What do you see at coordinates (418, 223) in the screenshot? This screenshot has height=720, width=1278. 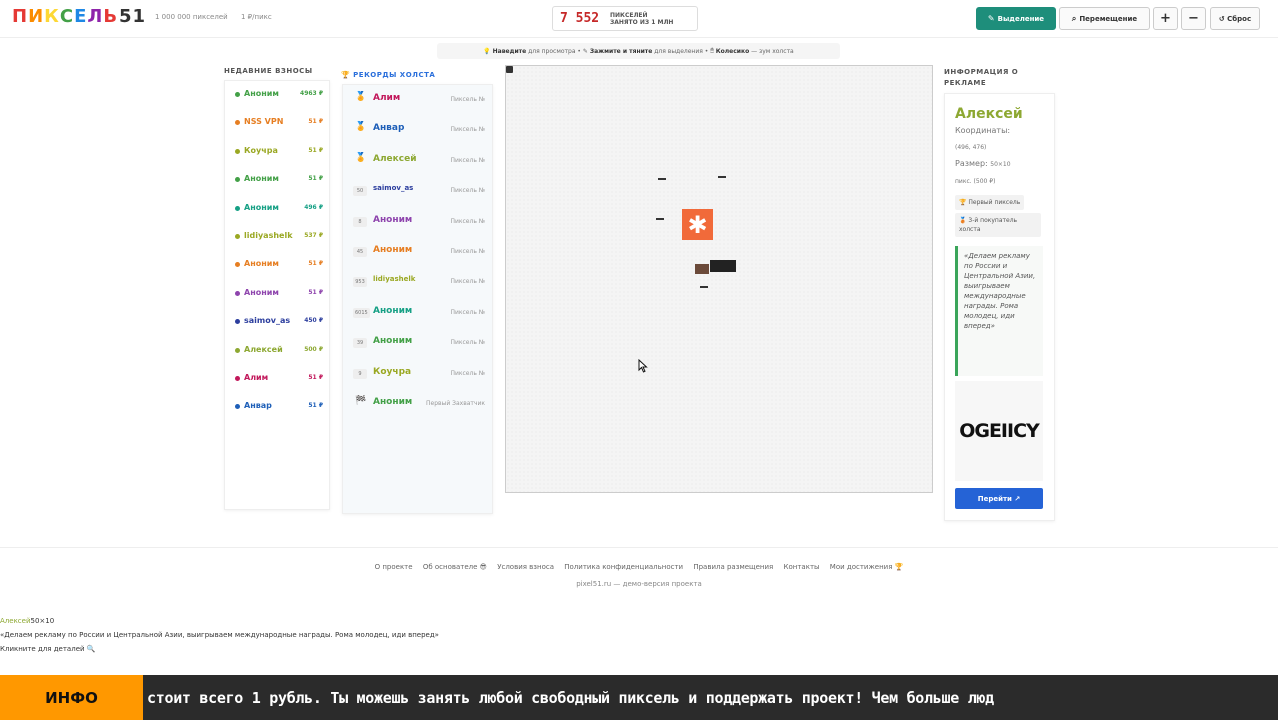 I see `record-row: 8 Аноним Пиксель №` at bounding box center [418, 223].